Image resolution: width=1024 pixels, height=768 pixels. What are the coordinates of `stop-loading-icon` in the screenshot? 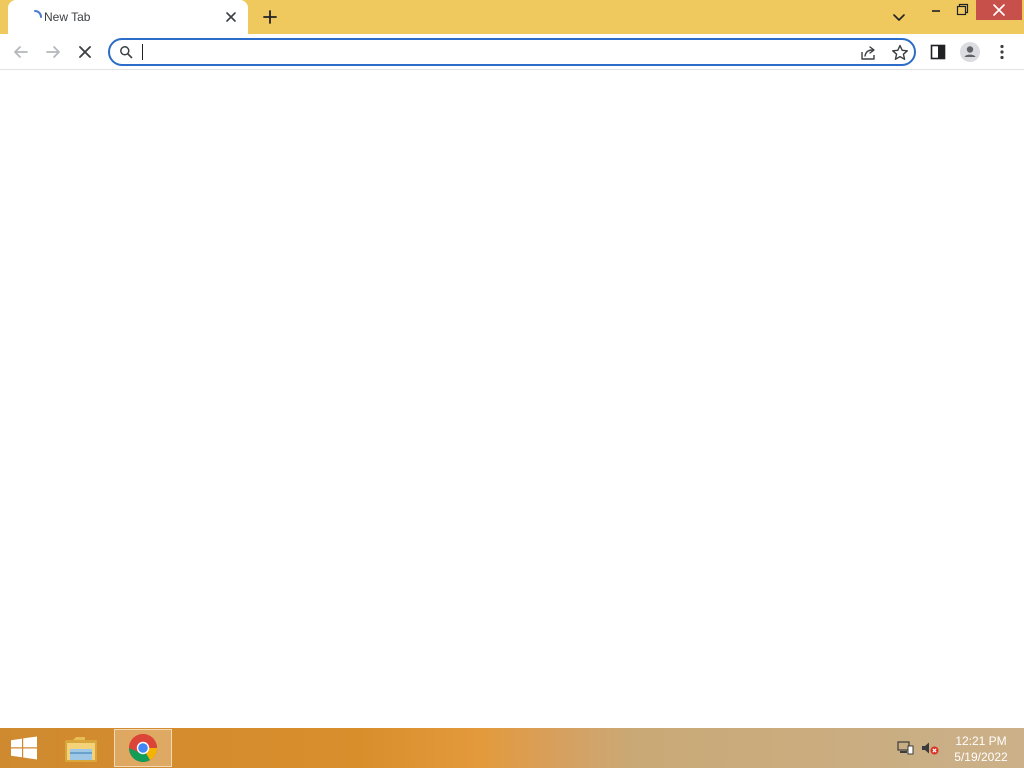 It's located at (85, 52).